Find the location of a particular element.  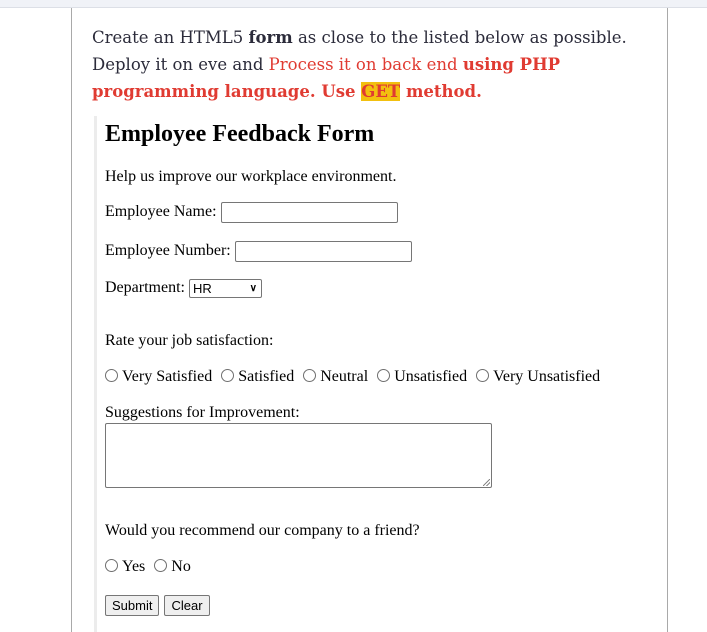

chevron-down-icon: ∨ is located at coordinates (253, 288).